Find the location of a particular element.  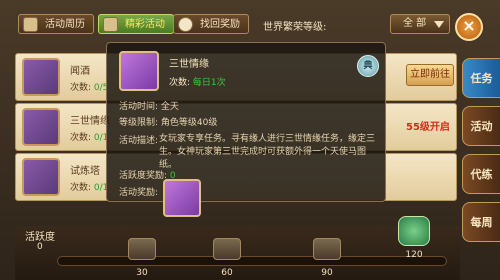

world-prosperity-label: 世界繁荣等级: is located at coordinates (295, 27).